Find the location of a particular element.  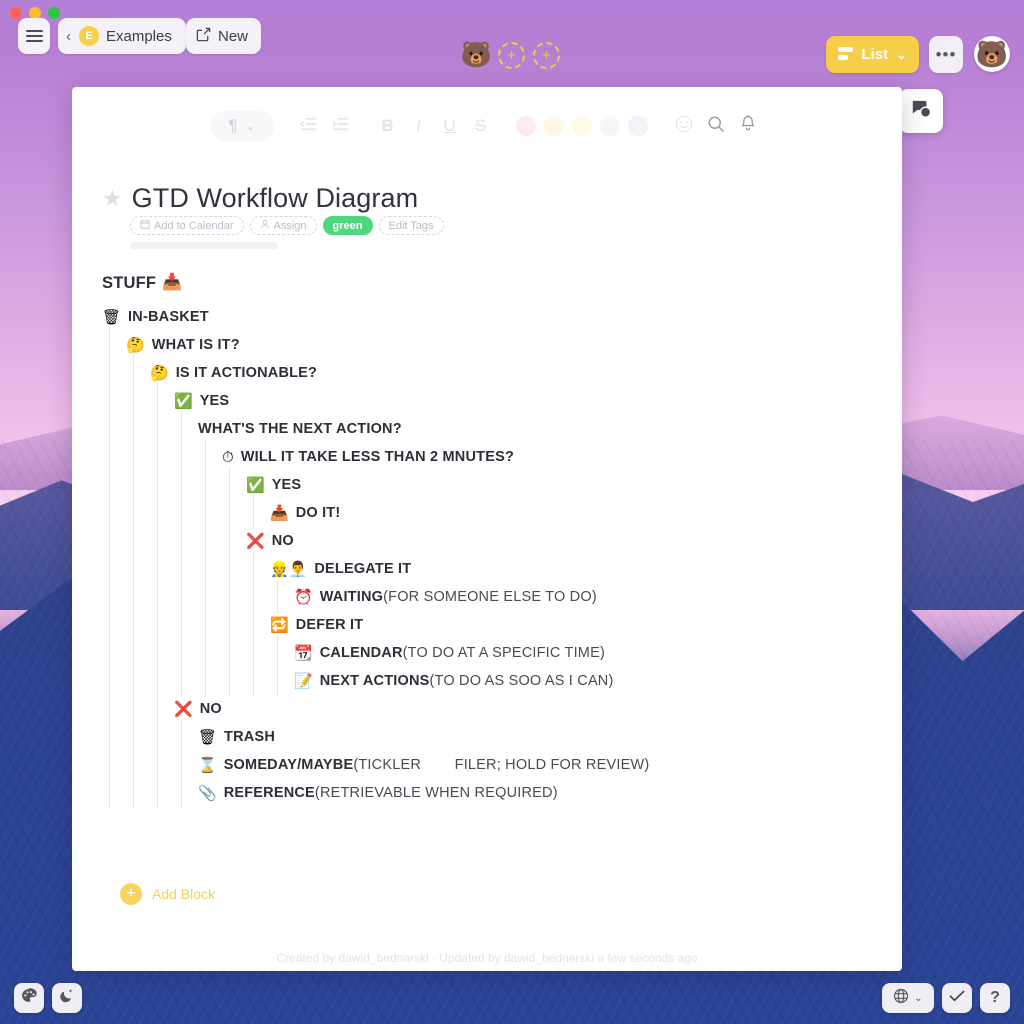

outline-node-trash: 🗑 TRASH is located at coordinates (492, 737).